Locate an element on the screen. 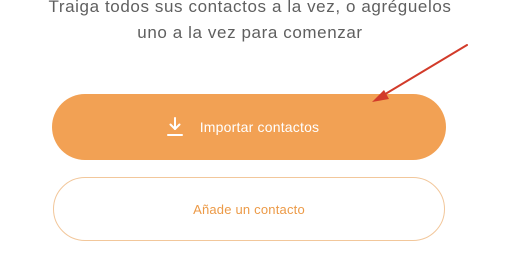 This screenshot has height=256, width=508. add-contact-label: Añade un contacto is located at coordinates (249, 209).